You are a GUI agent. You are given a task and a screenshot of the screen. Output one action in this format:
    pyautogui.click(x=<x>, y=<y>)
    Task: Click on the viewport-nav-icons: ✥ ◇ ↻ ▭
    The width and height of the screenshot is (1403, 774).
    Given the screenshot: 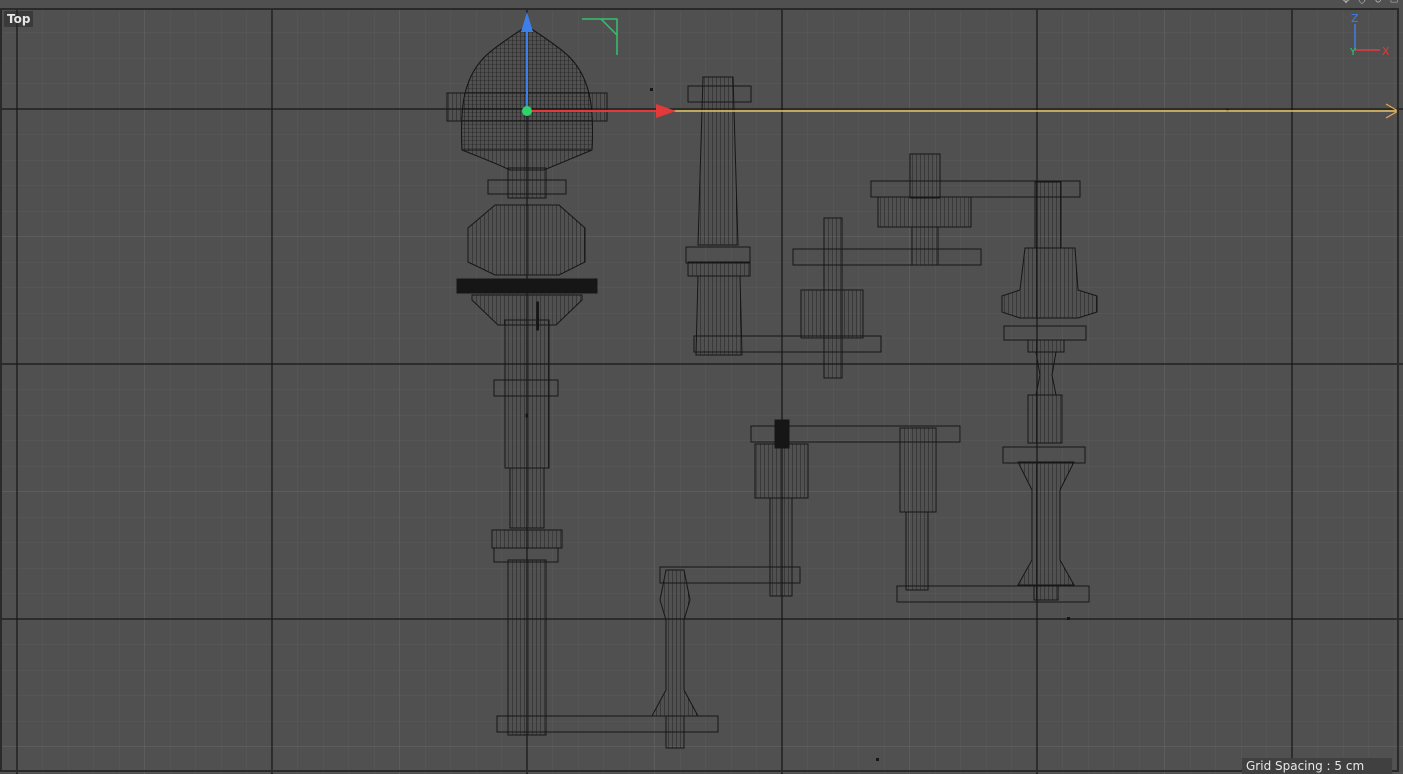 What is the action you would take?
    pyautogui.click(x=1370, y=3)
    